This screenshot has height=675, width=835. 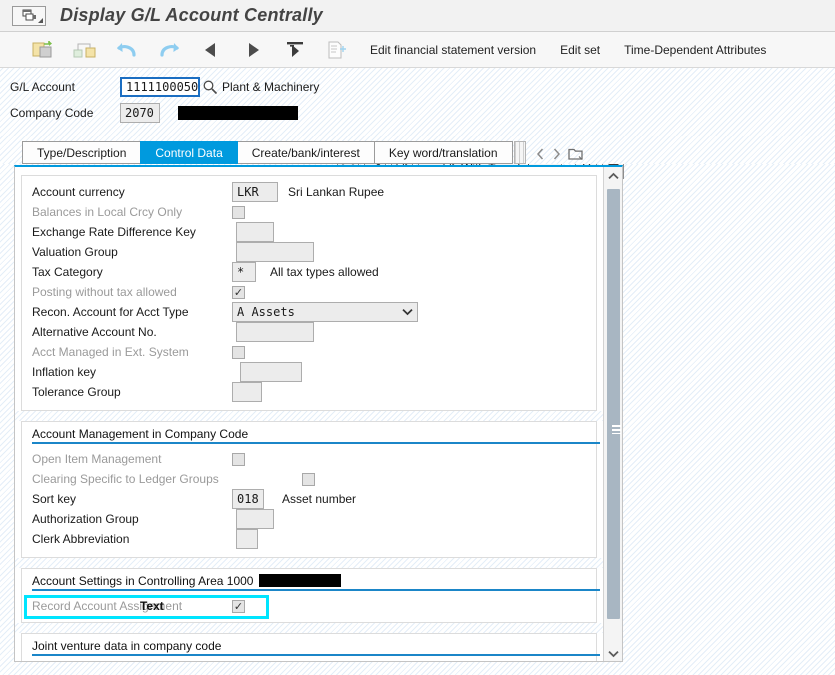 What do you see at coordinates (211, 50) in the screenshot?
I see `previous-icon` at bounding box center [211, 50].